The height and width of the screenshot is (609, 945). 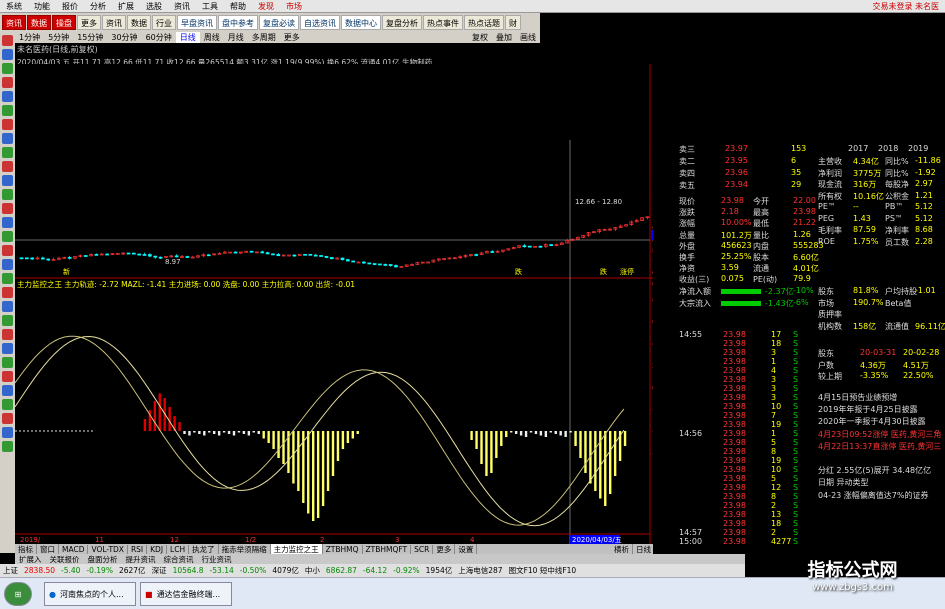 What do you see at coordinates (179, 559) in the screenshot?
I see `sub-tab-4: 综合资讯` at bounding box center [179, 559].